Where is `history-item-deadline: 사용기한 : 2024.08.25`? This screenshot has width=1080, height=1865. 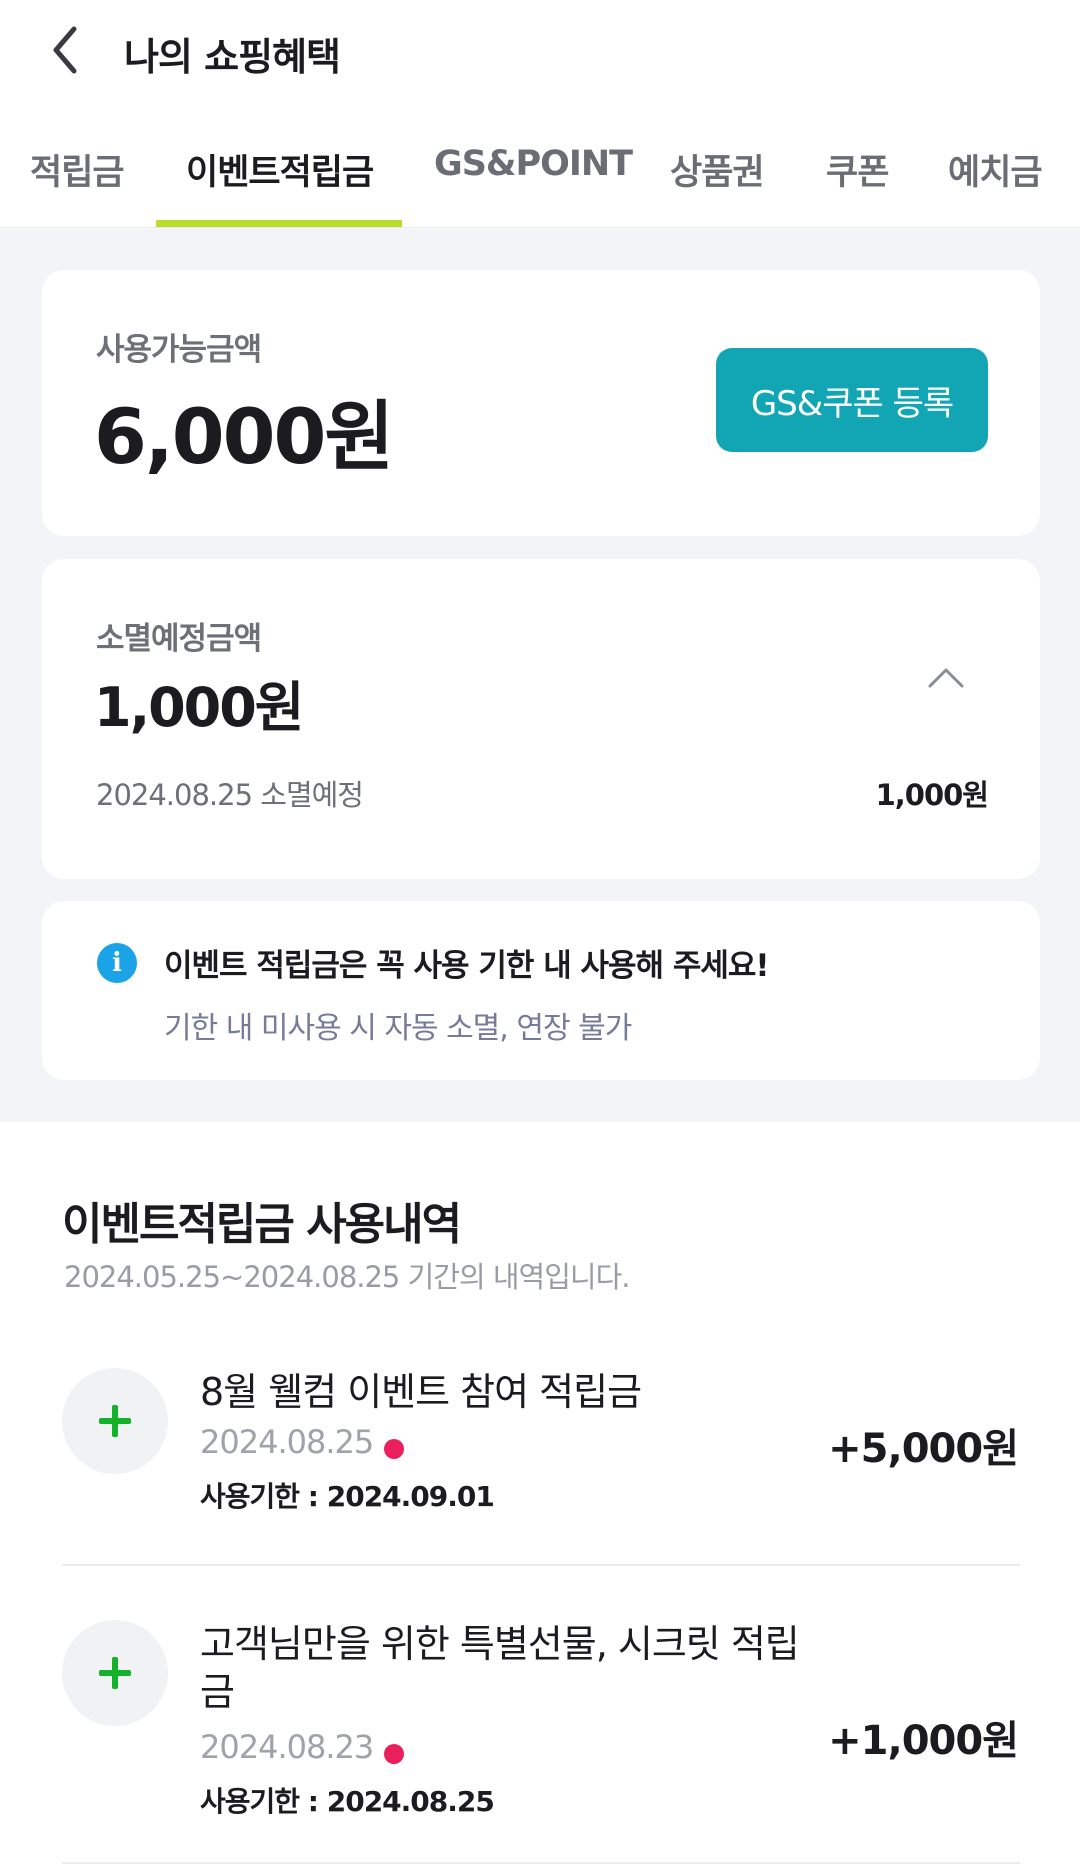
history-item-deadline: 사용기한 : 2024.08.25 is located at coordinates (347, 1801).